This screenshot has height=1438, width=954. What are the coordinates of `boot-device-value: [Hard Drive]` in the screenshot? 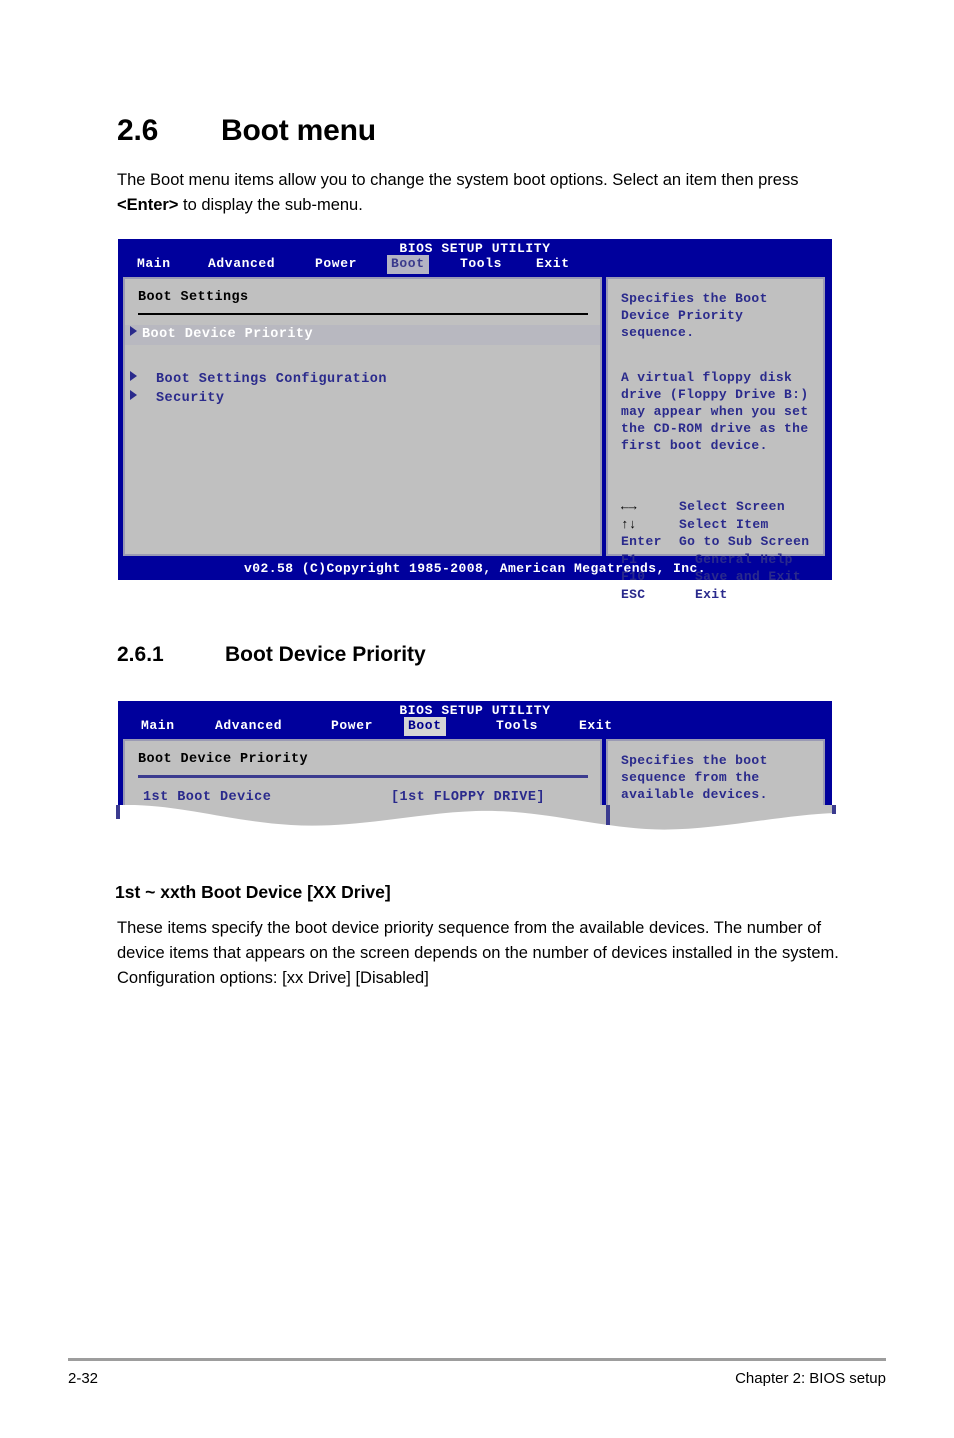 It's located at (442, 814).